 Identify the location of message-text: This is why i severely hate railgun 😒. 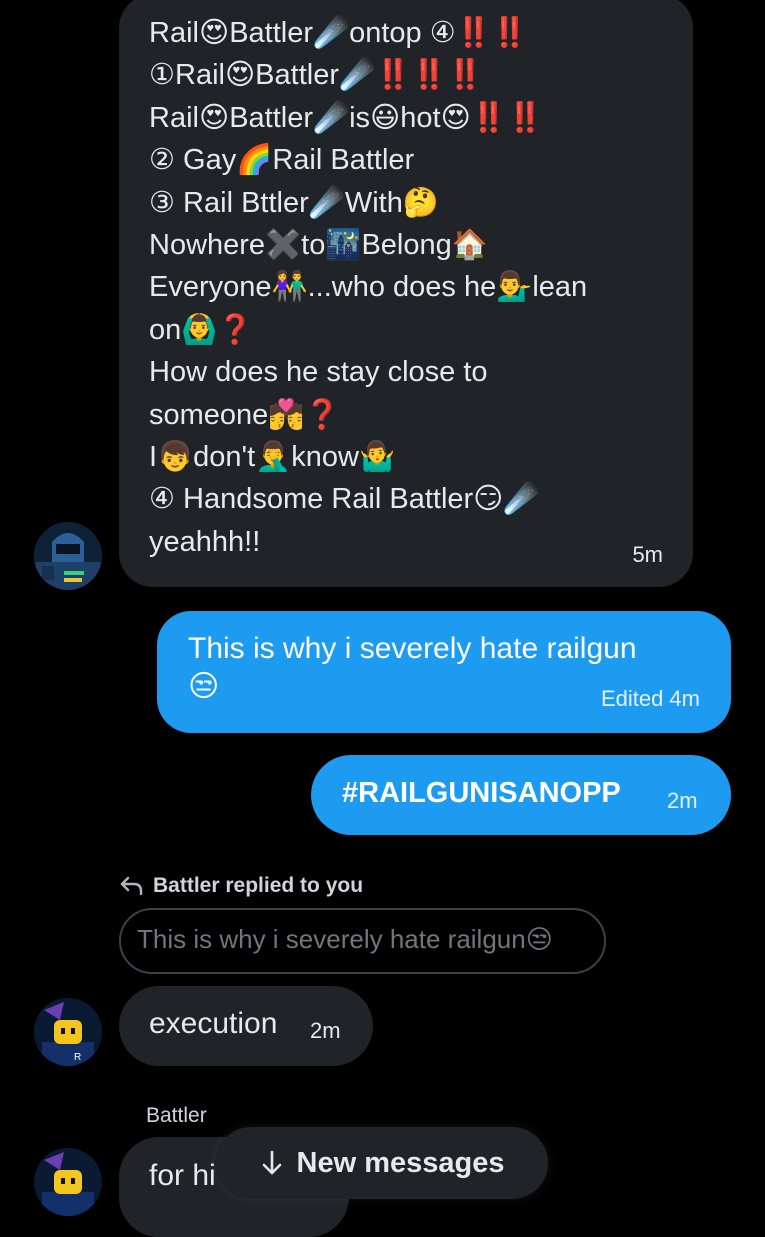
(412, 667).